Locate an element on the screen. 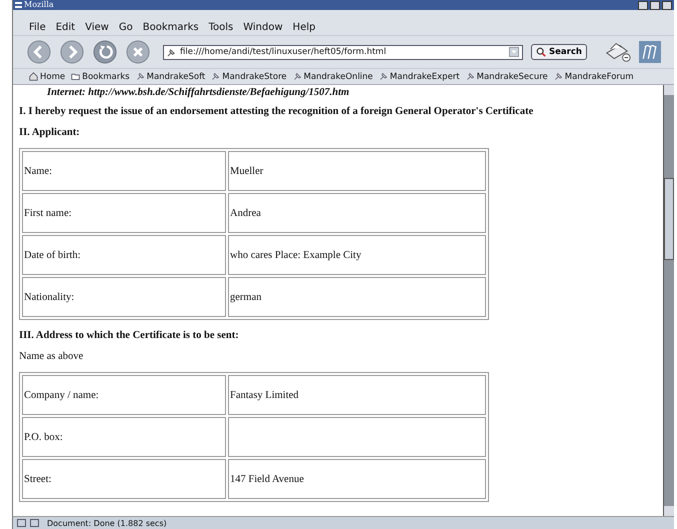 This screenshot has width=677, height=529. maximize-icon is located at coordinates (655, 5).